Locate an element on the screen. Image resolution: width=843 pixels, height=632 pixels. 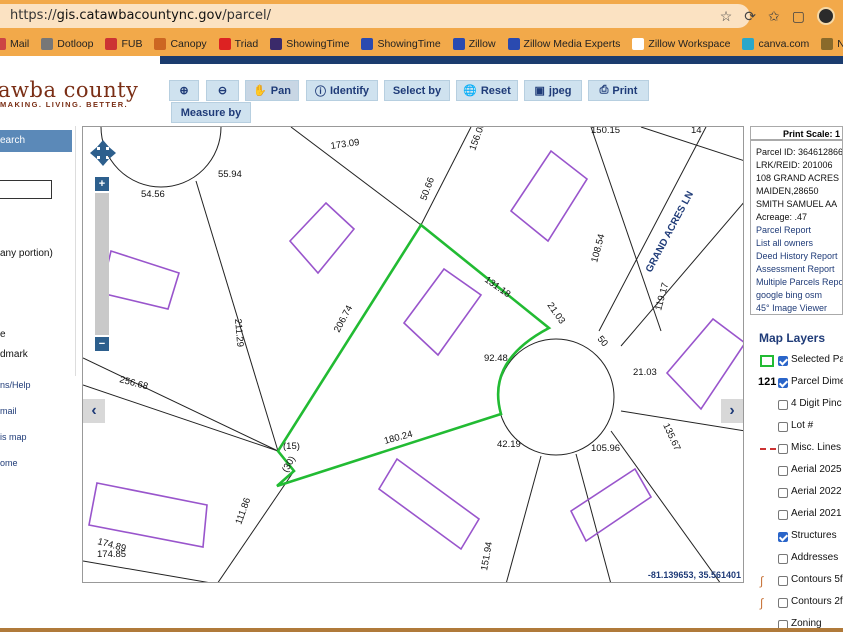
bookmark-item: FUB is located at coordinates (123, 44).